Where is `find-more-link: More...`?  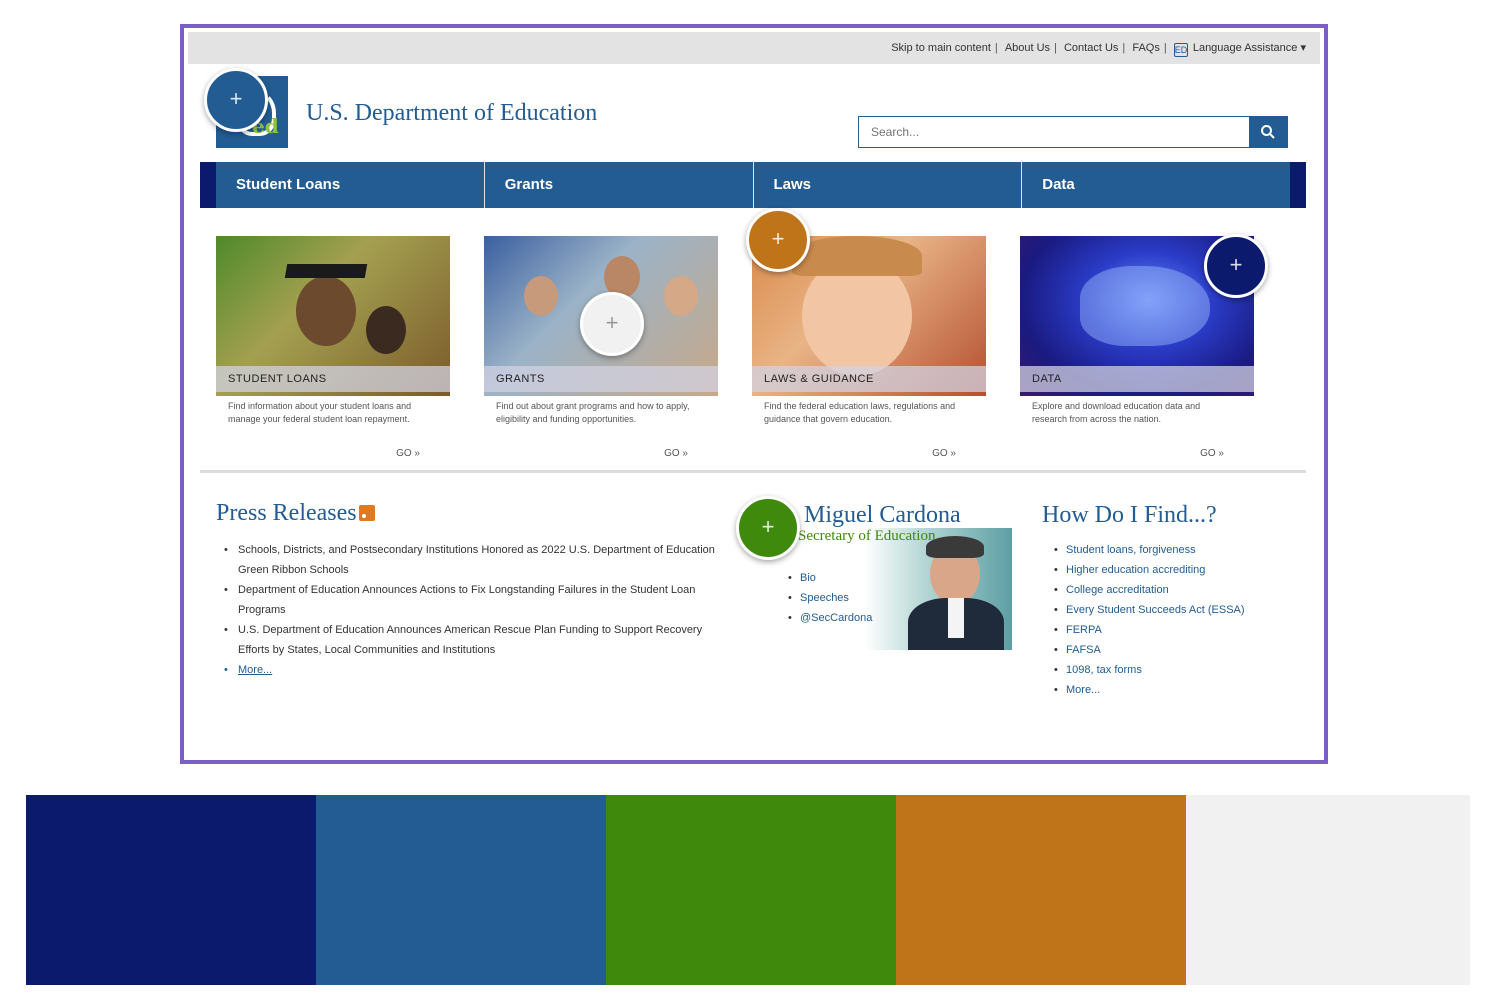
find-more-link: More... is located at coordinates (1159, 690).